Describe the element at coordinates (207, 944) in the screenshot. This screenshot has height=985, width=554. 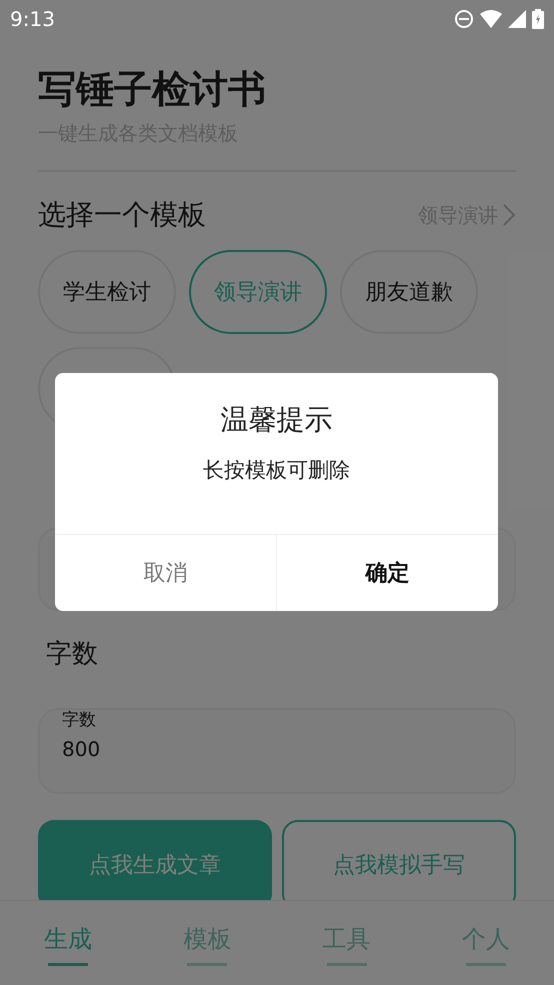
I see `nav-tab: 模板` at that location.